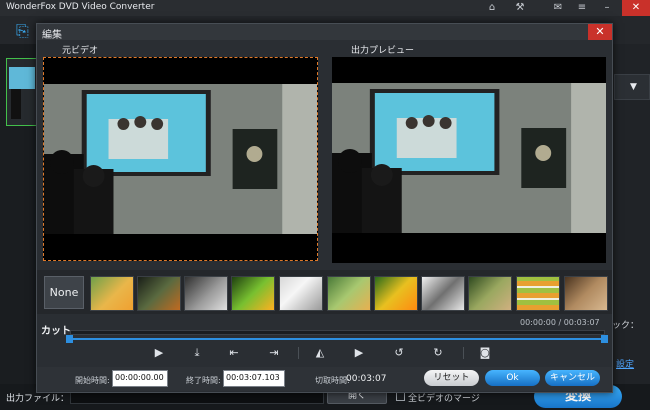 The height and width of the screenshot is (410, 650). What do you see at coordinates (26, 31) in the screenshot?
I see `add-file-icon: ⎘` at bounding box center [26, 31].